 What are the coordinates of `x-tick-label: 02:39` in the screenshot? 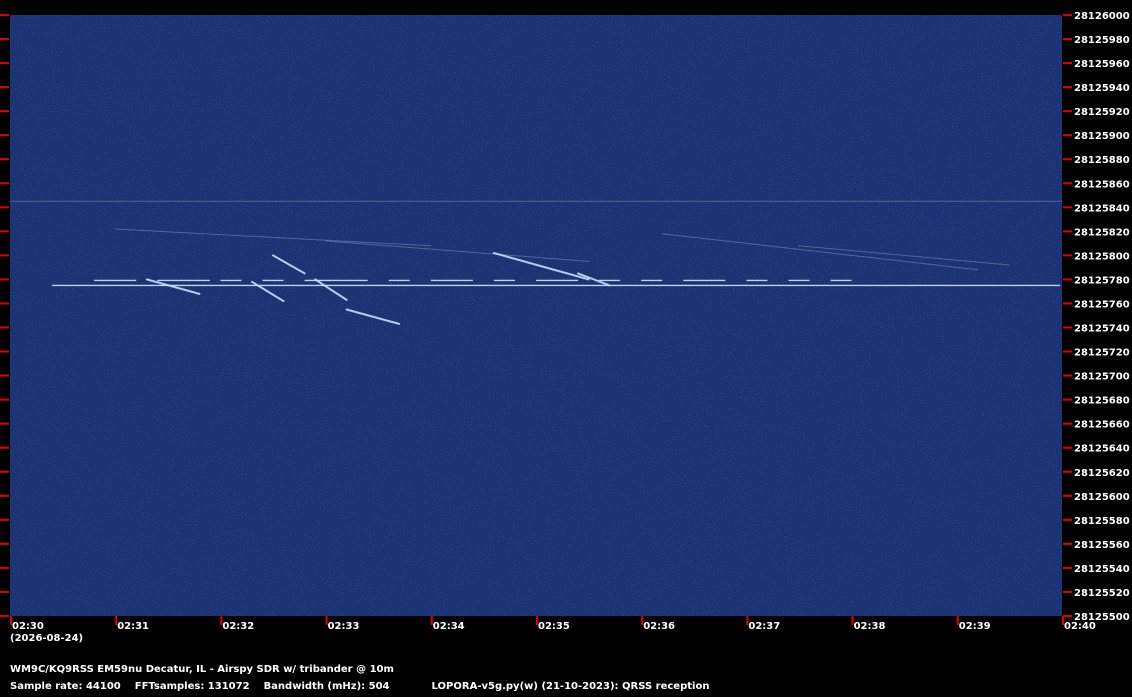 It's located at (975, 626).